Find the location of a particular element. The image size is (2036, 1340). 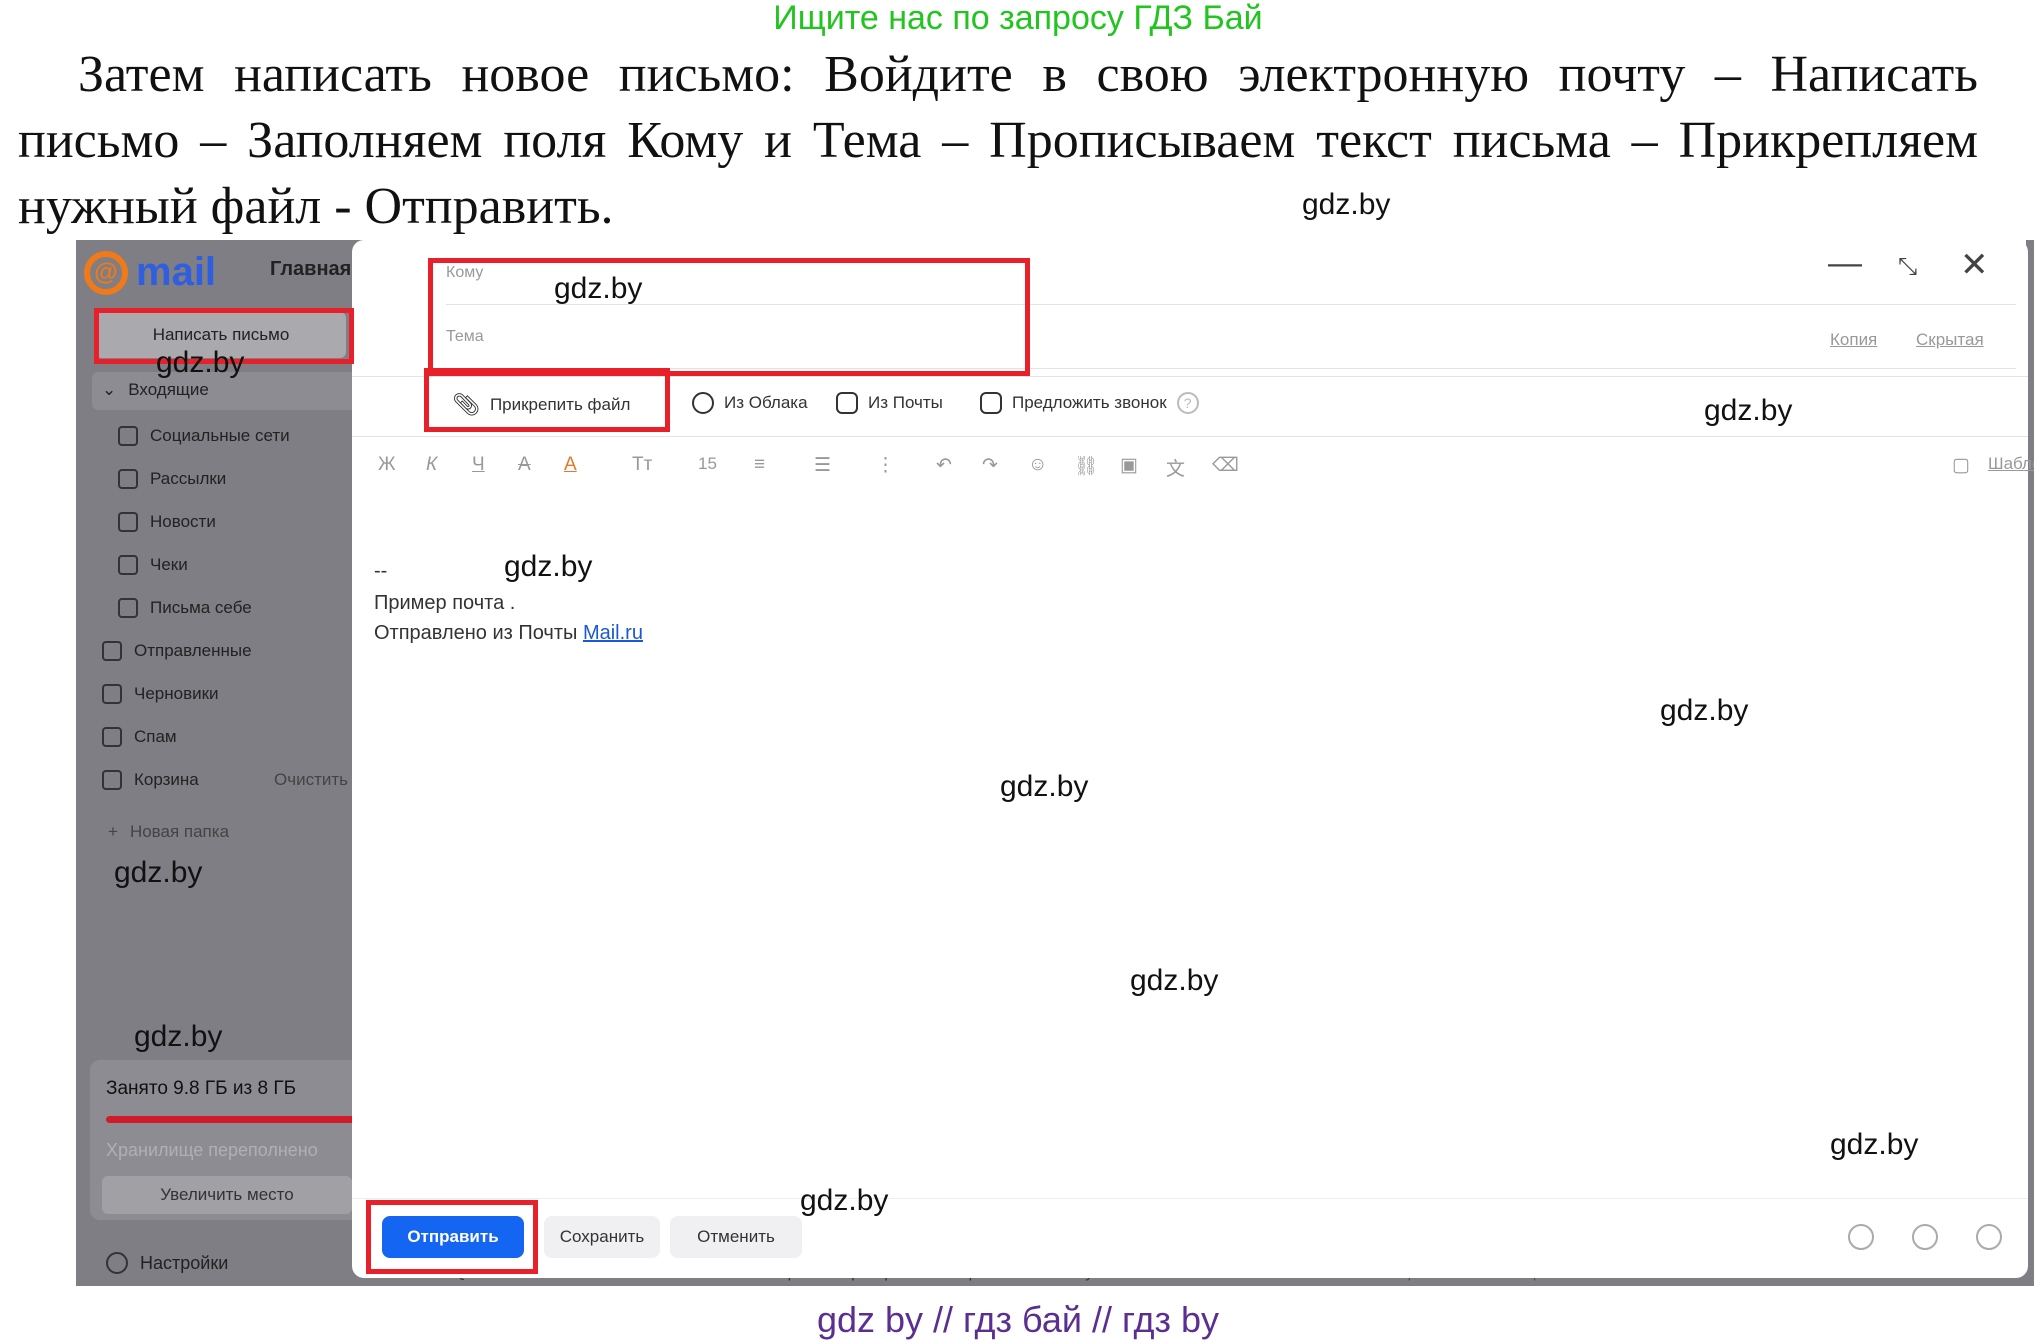

paperclip-icon: 📎︎ is located at coordinates (466, 404).